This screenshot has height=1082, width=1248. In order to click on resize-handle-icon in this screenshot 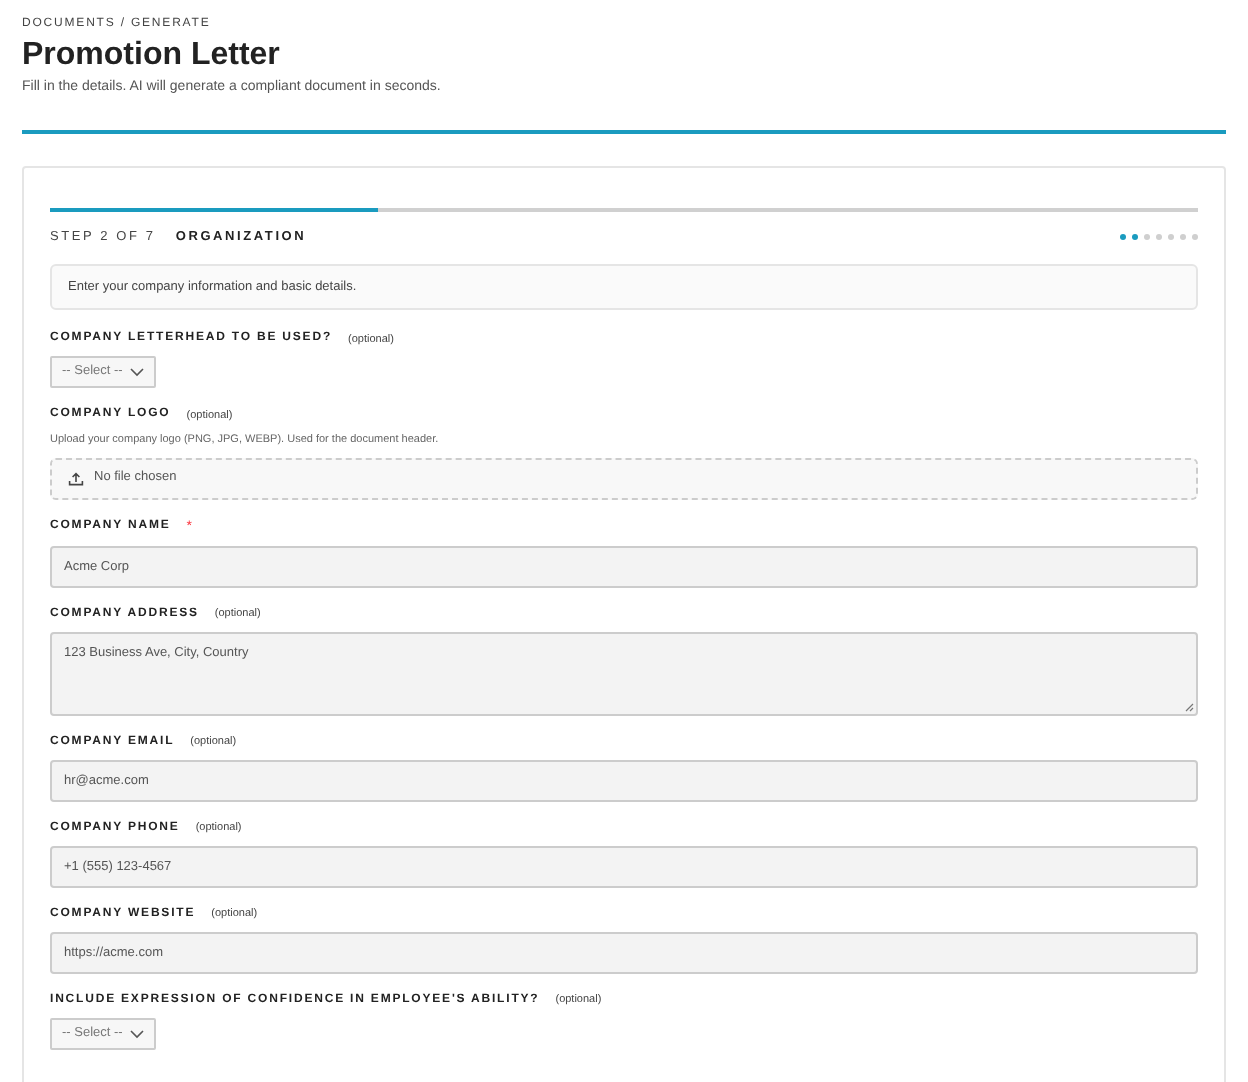, I will do `click(1189, 707)`.